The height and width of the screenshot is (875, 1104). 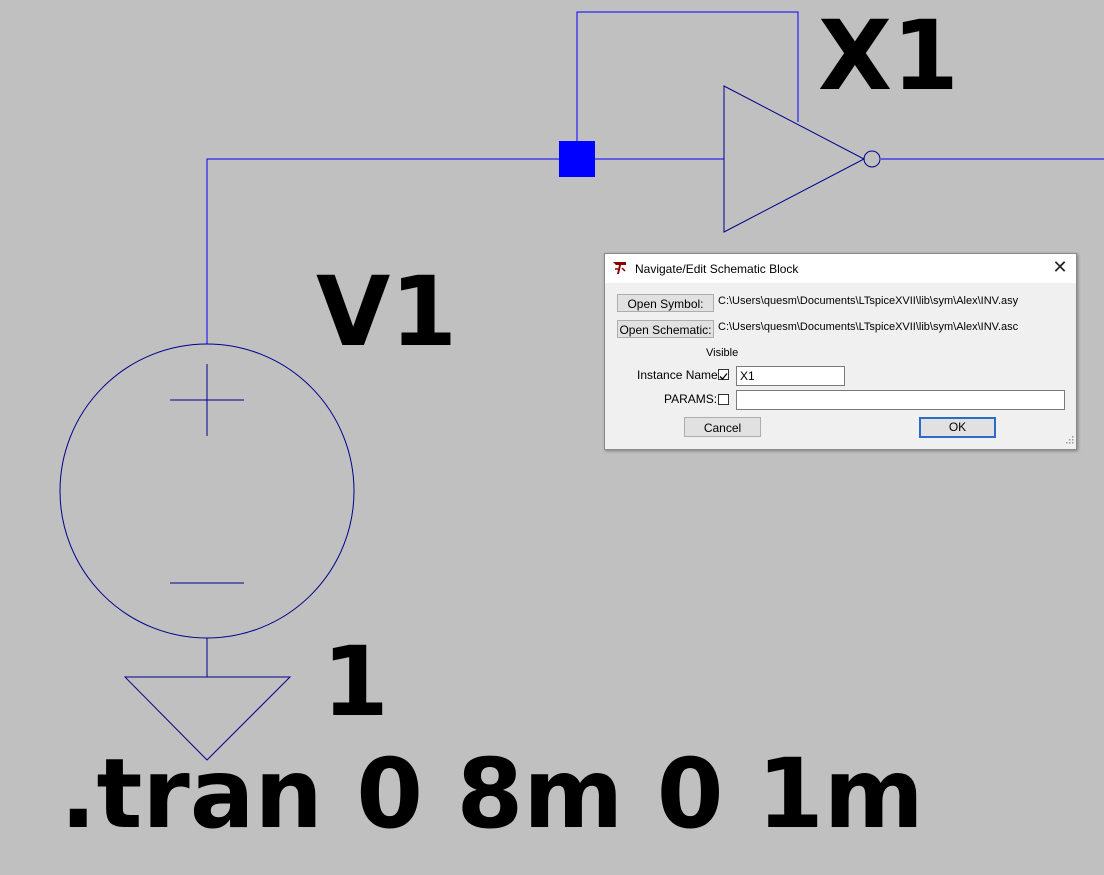 What do you see at coordinates (900, 400) in the screenshot?
I see `params-input` at bounding box center [900, 400].